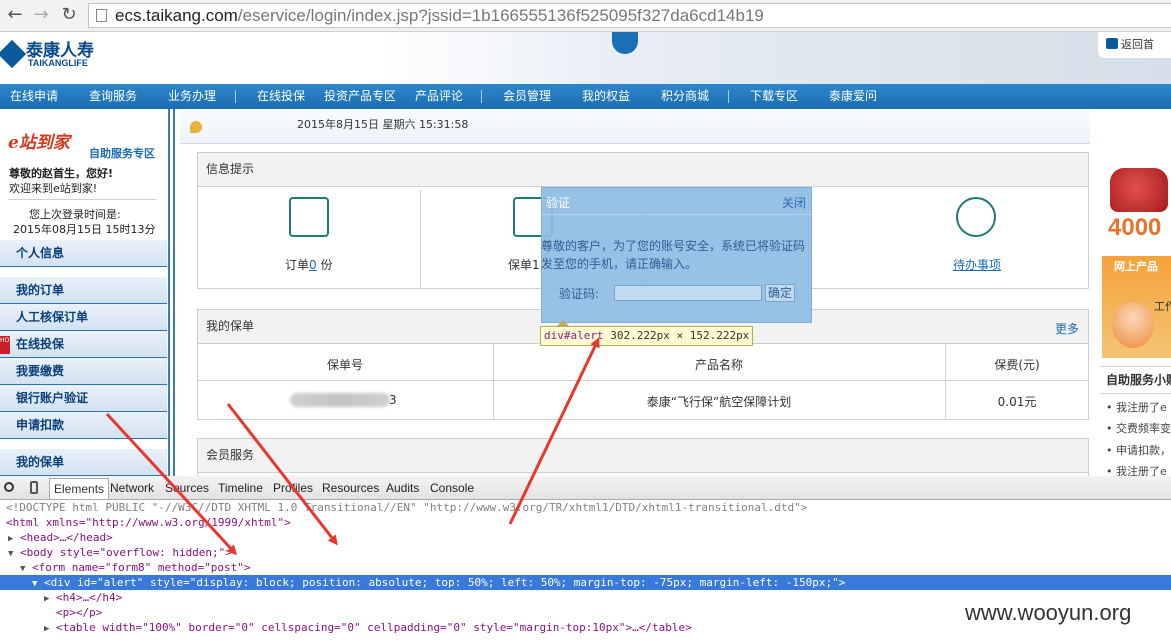  What do you see at coordinates (402, 488) in the screenshot?
I see `tab-audits: Audits` at bounding box center [402, 488].